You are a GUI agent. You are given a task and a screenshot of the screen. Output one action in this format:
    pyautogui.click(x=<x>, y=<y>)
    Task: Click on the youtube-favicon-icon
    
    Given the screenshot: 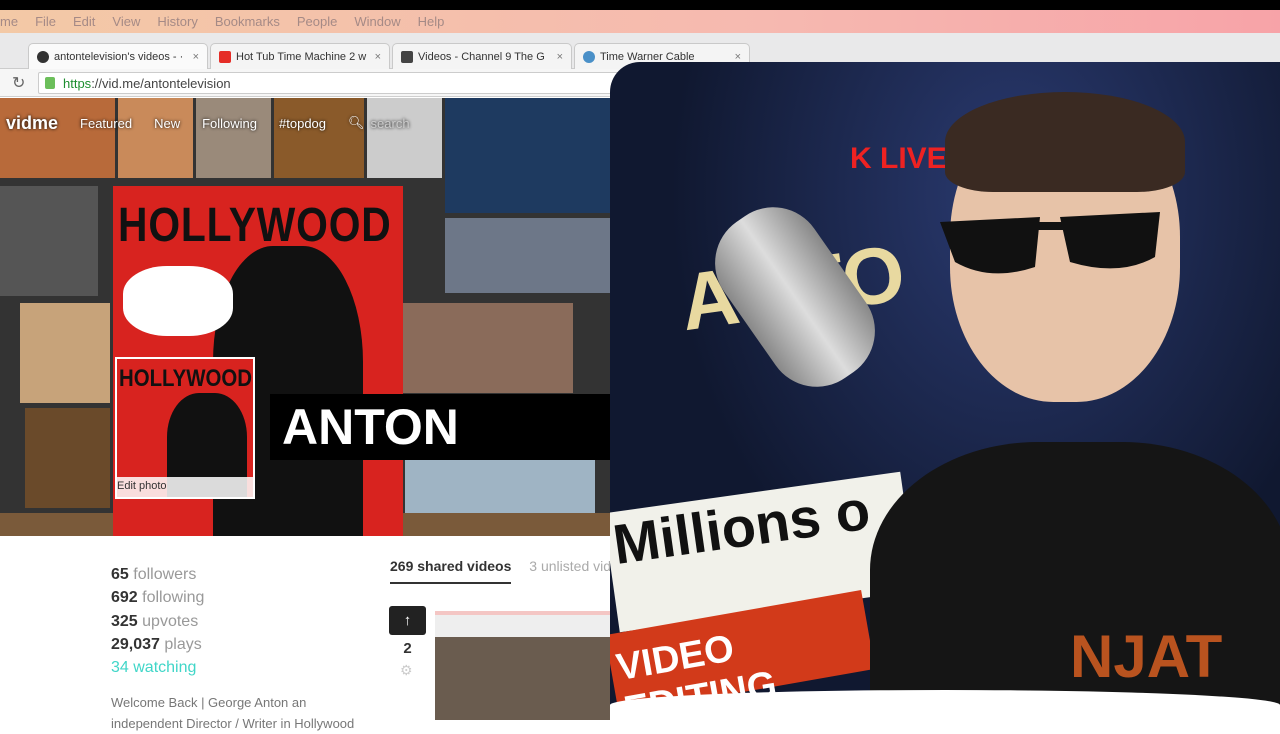 What is the action you would take?
    pyautogui.click(x=225, y=56)
    